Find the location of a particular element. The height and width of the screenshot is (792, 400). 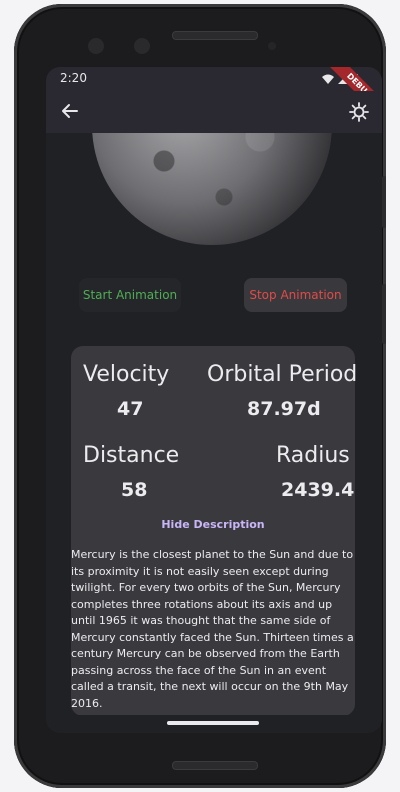

wifi-icon is located at coordinates (328, 79).